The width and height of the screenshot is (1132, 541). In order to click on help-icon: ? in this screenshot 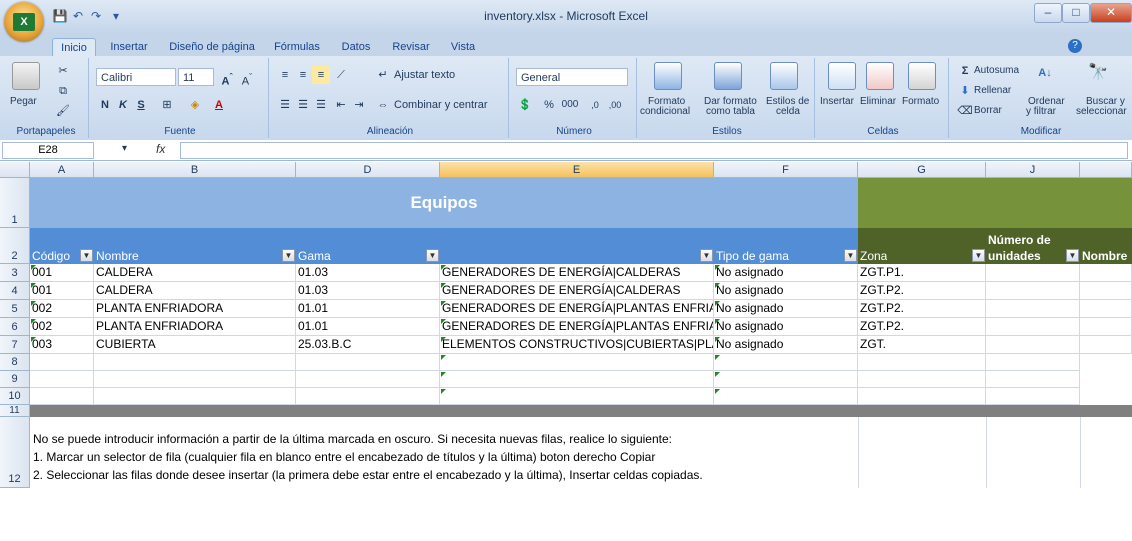, I will do `click(1075, 46)`.